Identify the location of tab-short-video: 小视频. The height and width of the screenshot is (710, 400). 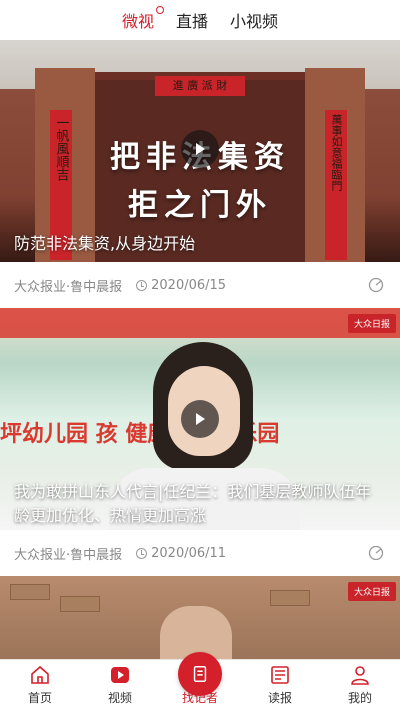
(254, 20).